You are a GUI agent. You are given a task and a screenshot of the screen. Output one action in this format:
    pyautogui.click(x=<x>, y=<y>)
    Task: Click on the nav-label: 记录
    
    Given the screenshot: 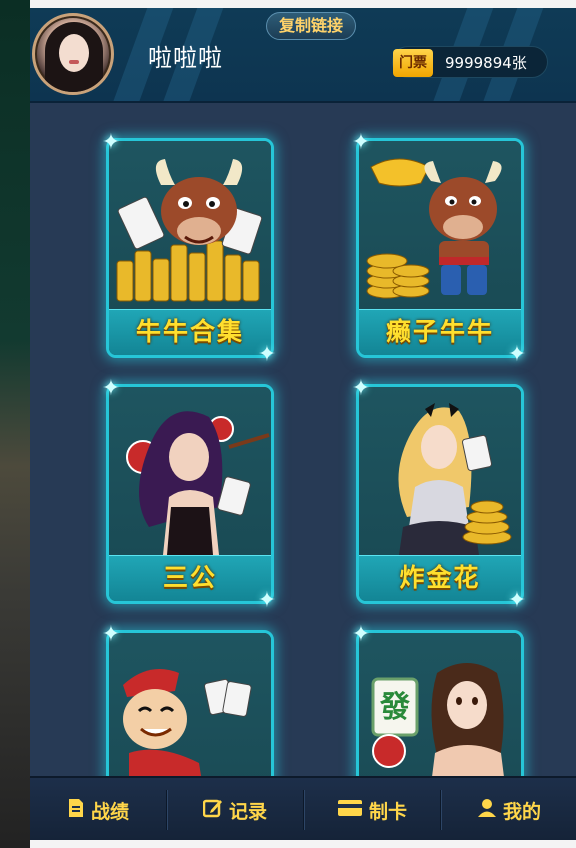 What is the action you would take?
    pyautogui.click(x=247, y=811)
    